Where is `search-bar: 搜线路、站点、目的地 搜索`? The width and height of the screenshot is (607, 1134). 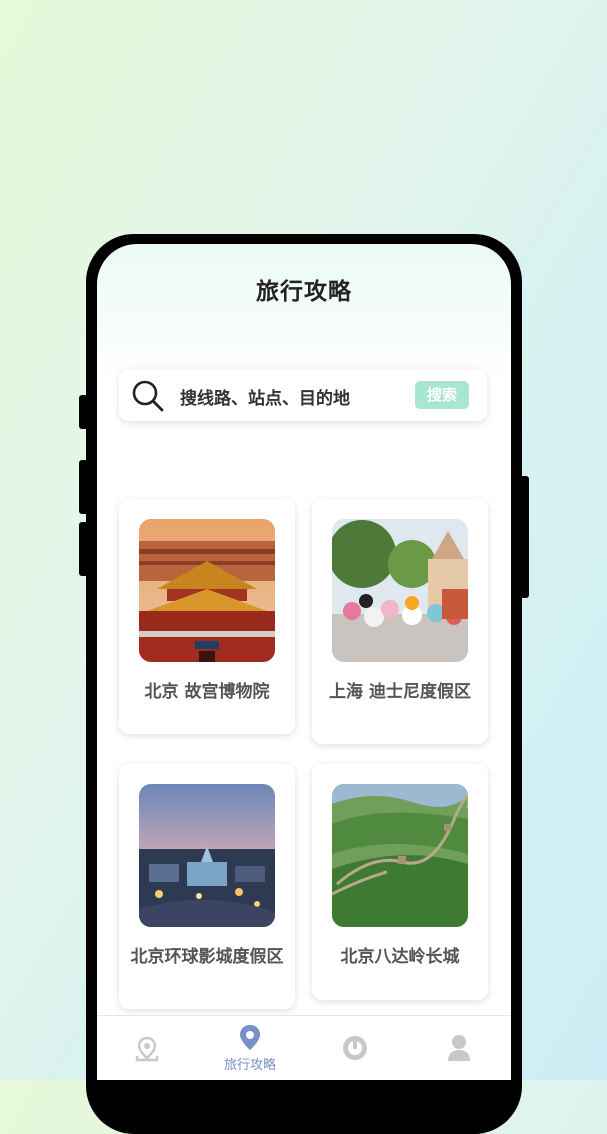
search-bar: 搜线路、站点、目的地 搜索 is located at coordinates (303, 395).